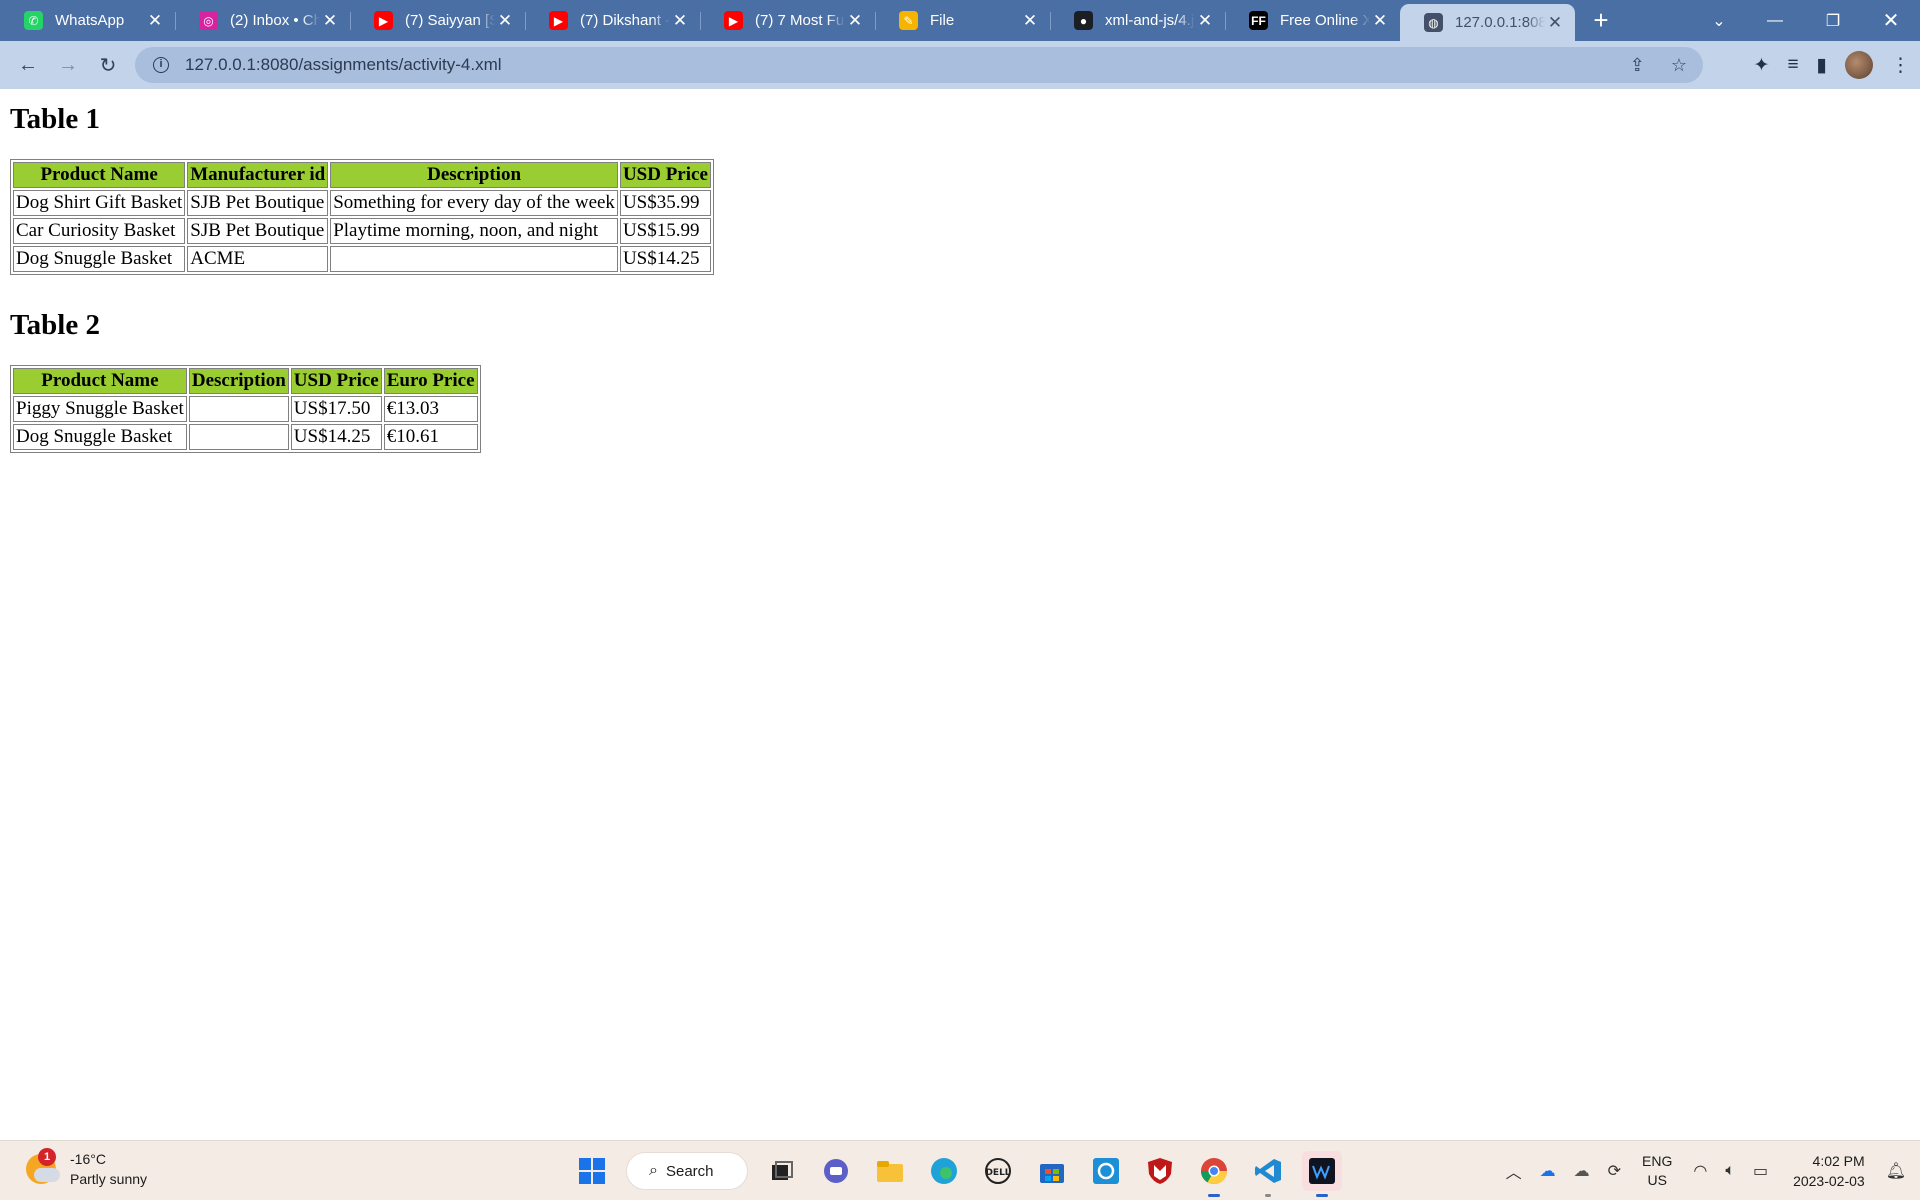 The height and width of the screenshot is (1201, 1920). What do you see at coordinates (238, 381) in the screenshot?
I see `column-header: Description` at bounding box center [238, 381].